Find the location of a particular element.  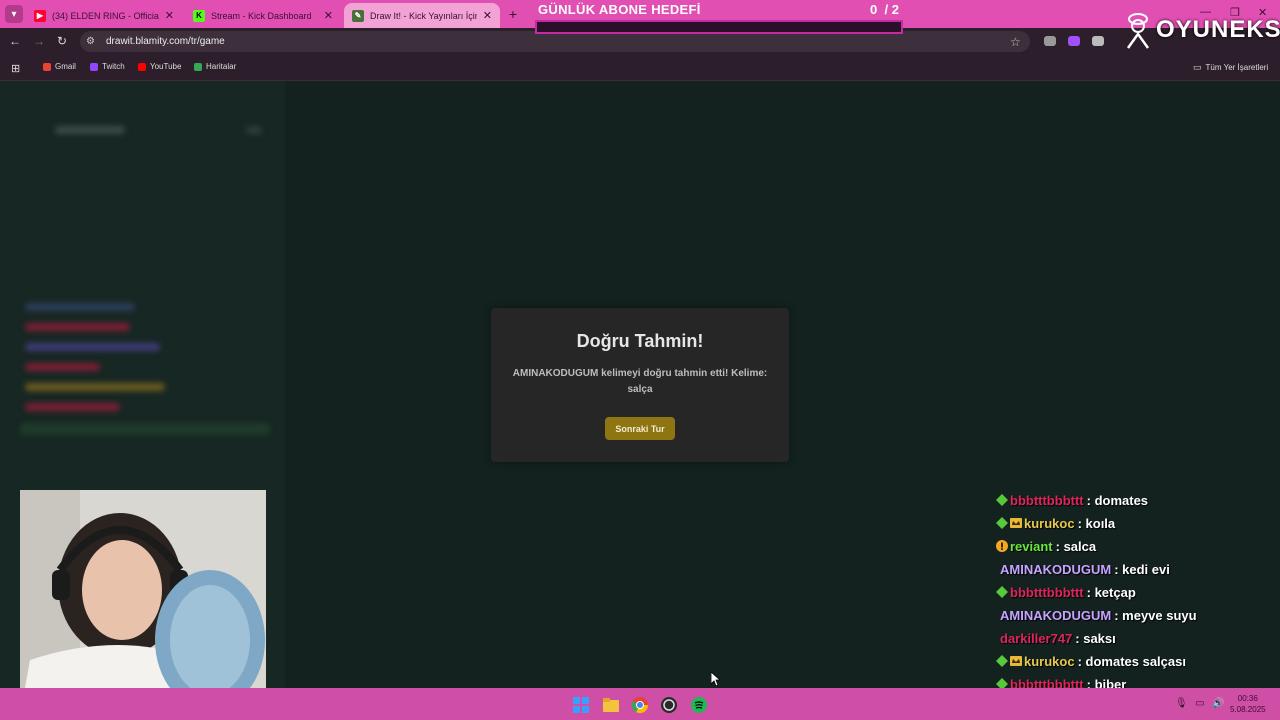

subscriber-goal-bar is located at coordinates (719, 27).